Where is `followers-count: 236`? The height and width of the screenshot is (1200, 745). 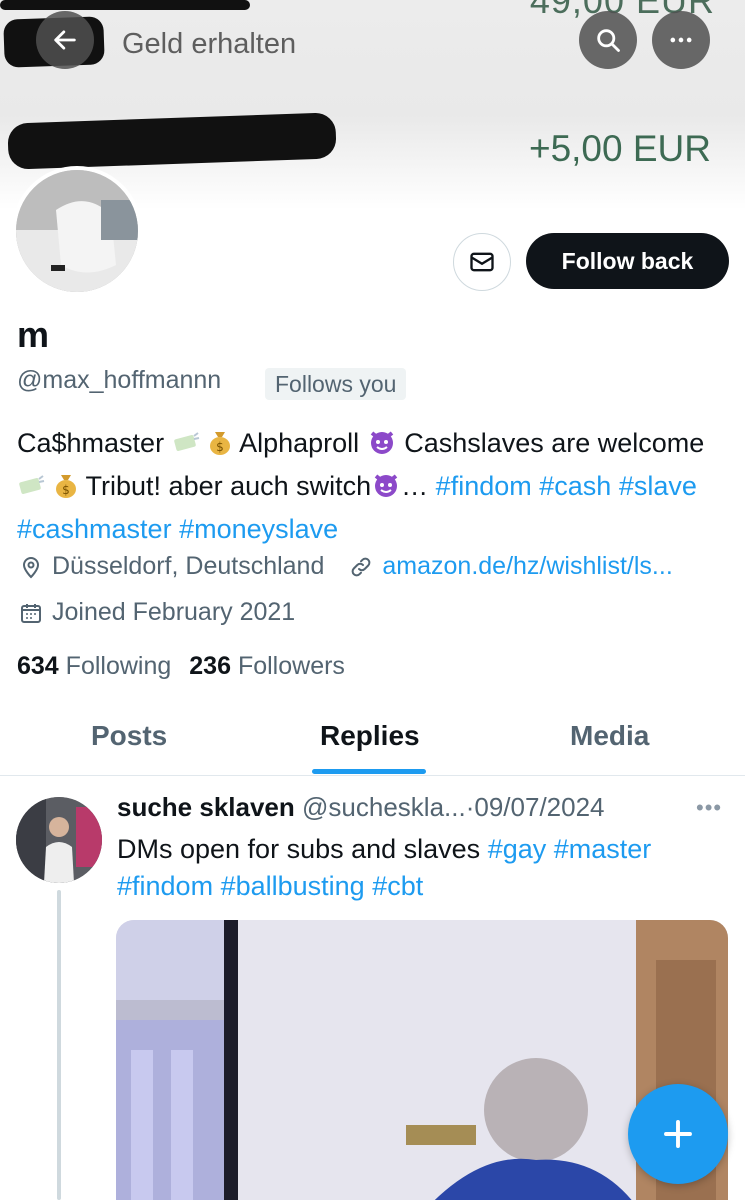
followers-count: 236 is located at coordinates (210, 666).